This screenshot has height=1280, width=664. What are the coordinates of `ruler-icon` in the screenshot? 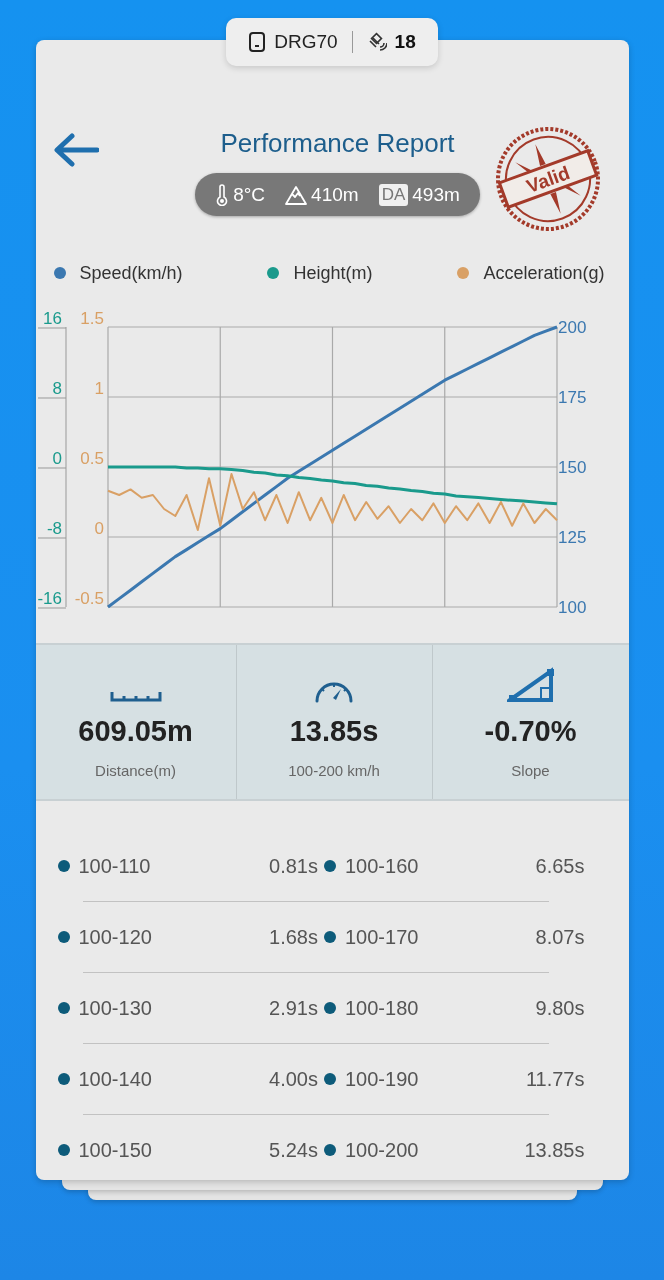 It's located at (135, 696).